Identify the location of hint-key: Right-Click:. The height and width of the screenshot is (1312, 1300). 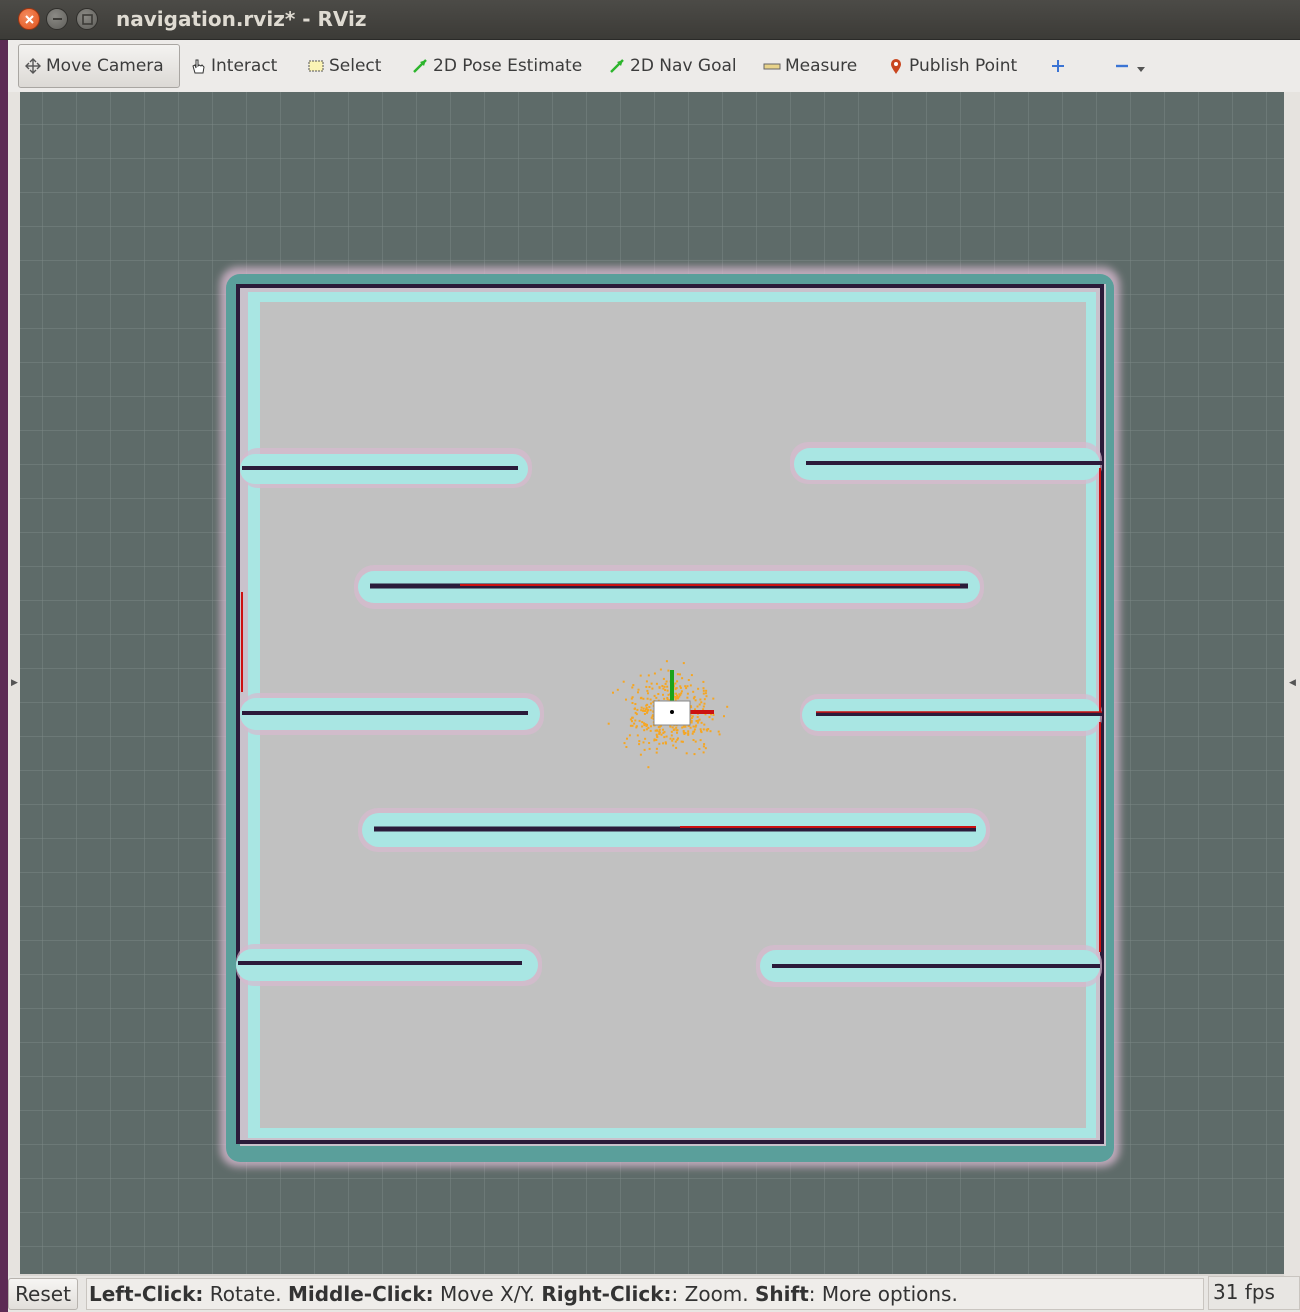
(606, 1294).